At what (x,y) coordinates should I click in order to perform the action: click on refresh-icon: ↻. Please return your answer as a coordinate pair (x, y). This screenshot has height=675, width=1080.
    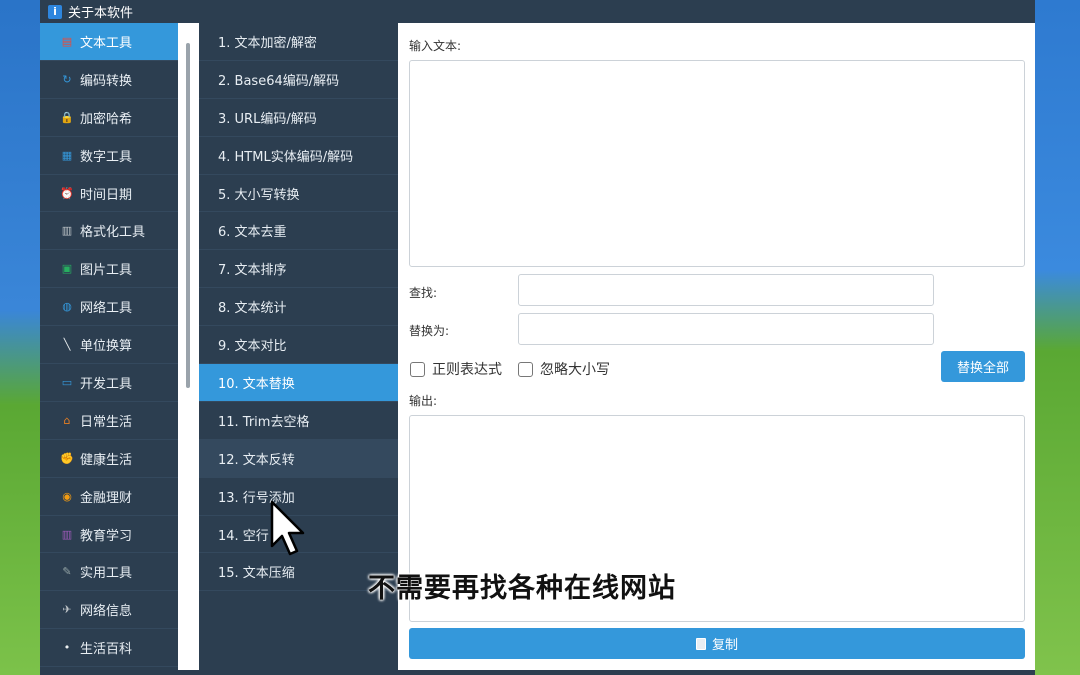
    Looking at the image, I should click on (67, 79).